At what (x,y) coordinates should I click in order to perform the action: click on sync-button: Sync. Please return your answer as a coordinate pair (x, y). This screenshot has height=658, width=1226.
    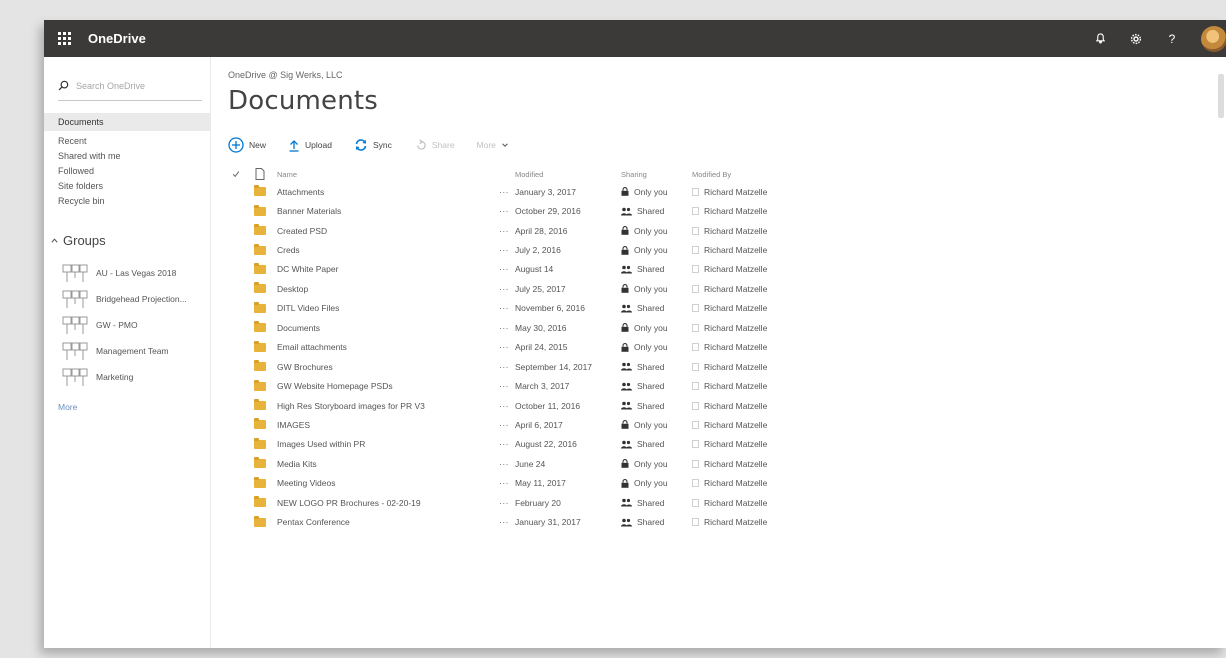
    Looking at the image, I should click on (373, 145).